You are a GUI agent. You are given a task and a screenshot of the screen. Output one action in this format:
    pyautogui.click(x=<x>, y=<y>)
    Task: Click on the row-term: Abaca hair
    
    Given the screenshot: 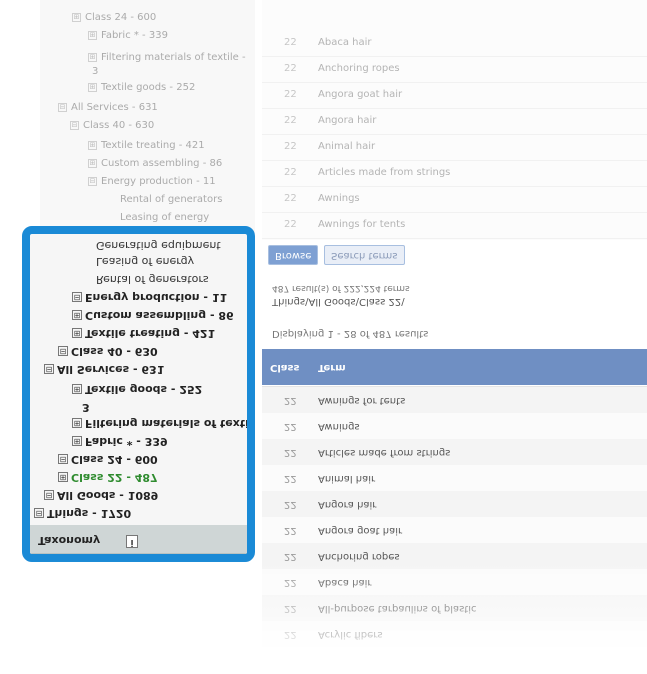 What is the action you would take?
    pyautogui.click(x=345, y=582)
    